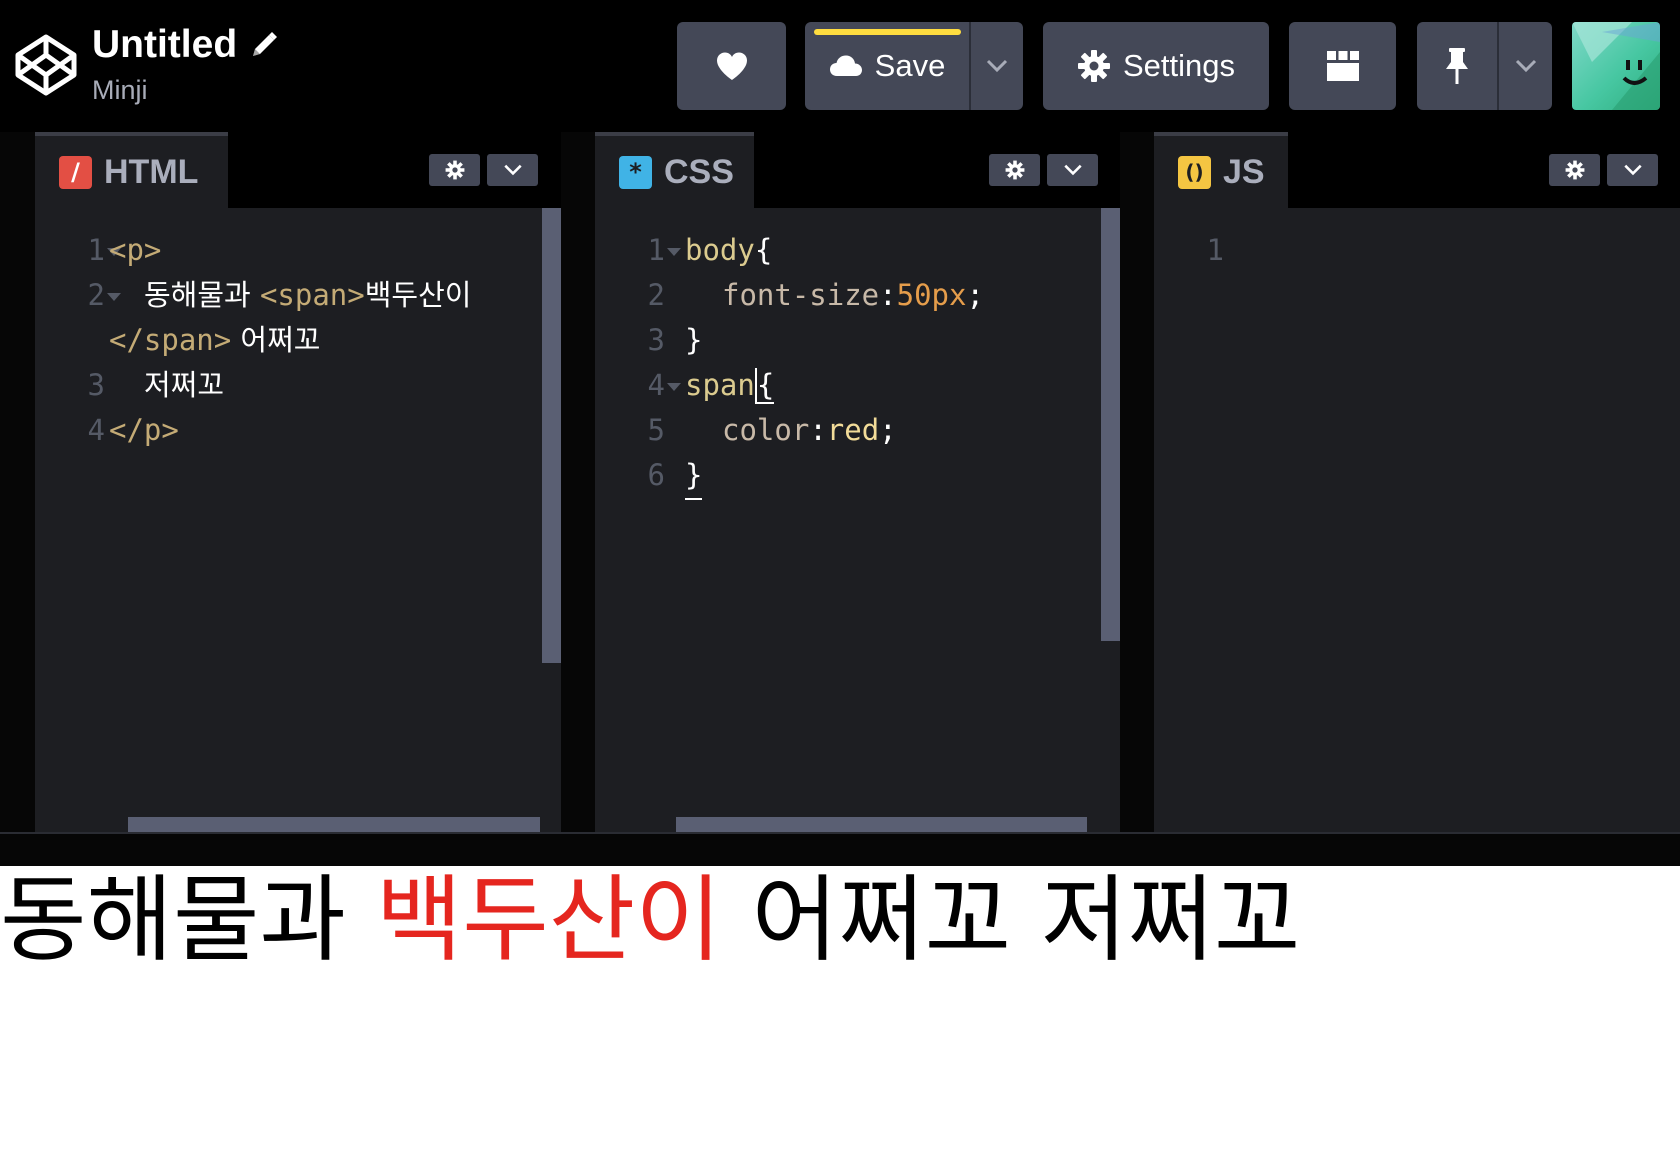  What do you see at coordinates (151, 171) in the screenshot?
I see `tab-html-label: HTML` at bounding box center [151, 171].